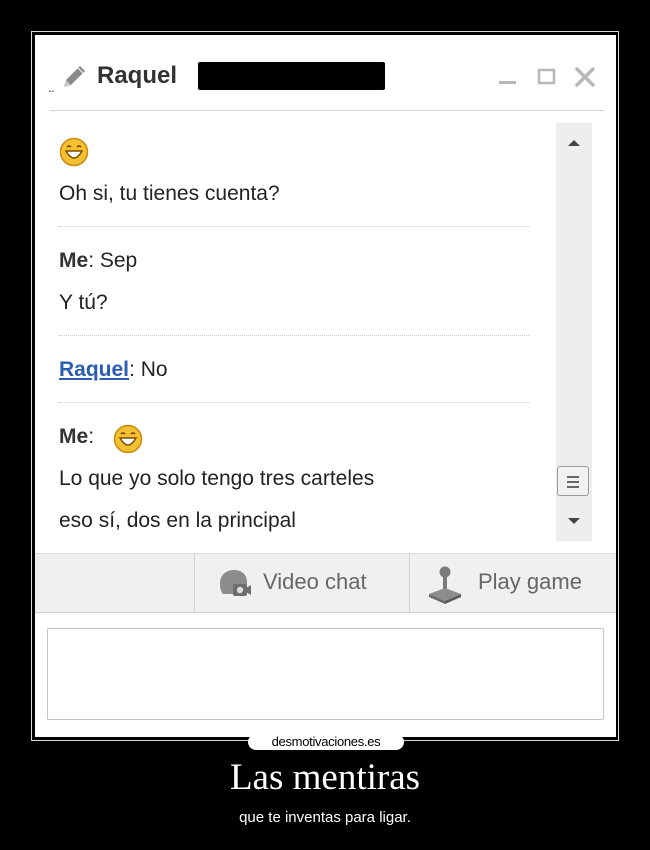 The image size is (650, 850). I want to click on message-line: Raquel: No, so click(113, 370).